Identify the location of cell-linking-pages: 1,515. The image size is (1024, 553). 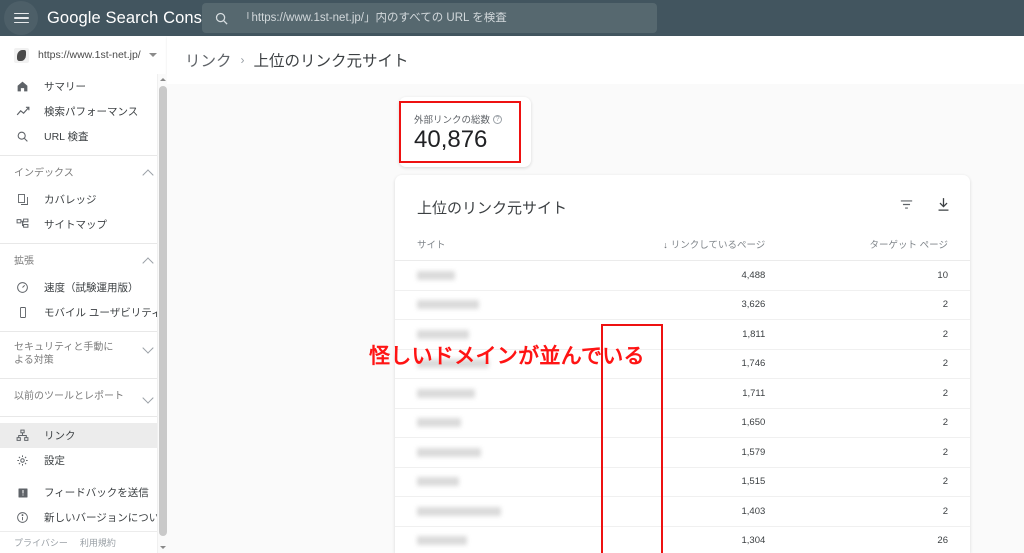
(687, 482).